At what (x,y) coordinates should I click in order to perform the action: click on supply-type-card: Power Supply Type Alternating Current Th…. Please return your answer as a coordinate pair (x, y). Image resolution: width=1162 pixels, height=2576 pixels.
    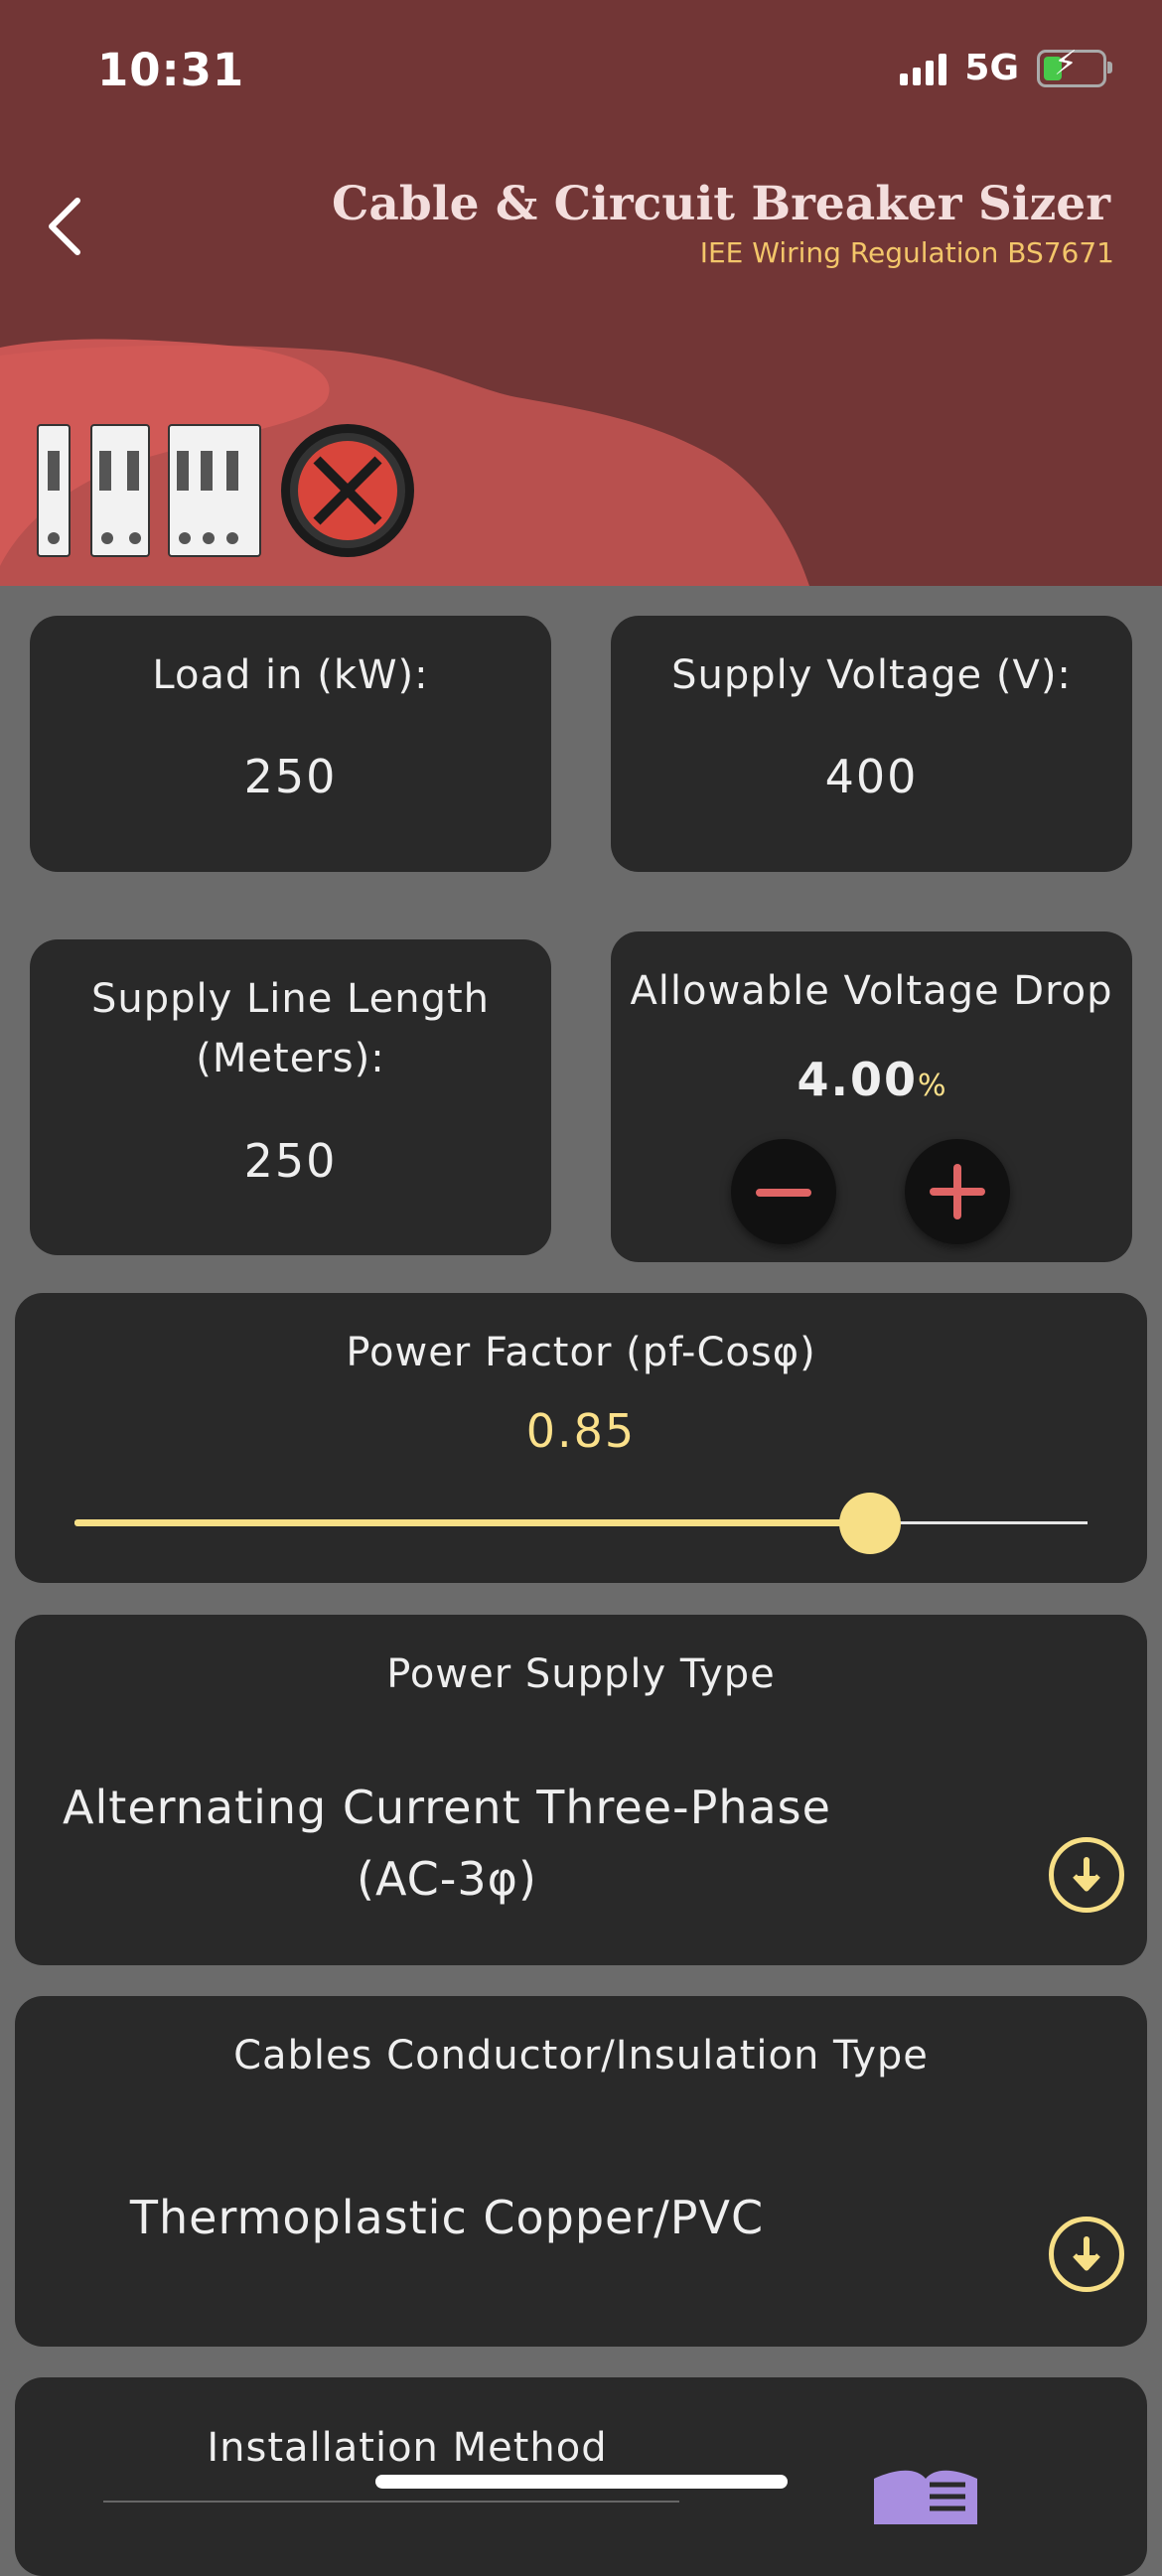
    Looking at the image, I should click on (581, 1790).